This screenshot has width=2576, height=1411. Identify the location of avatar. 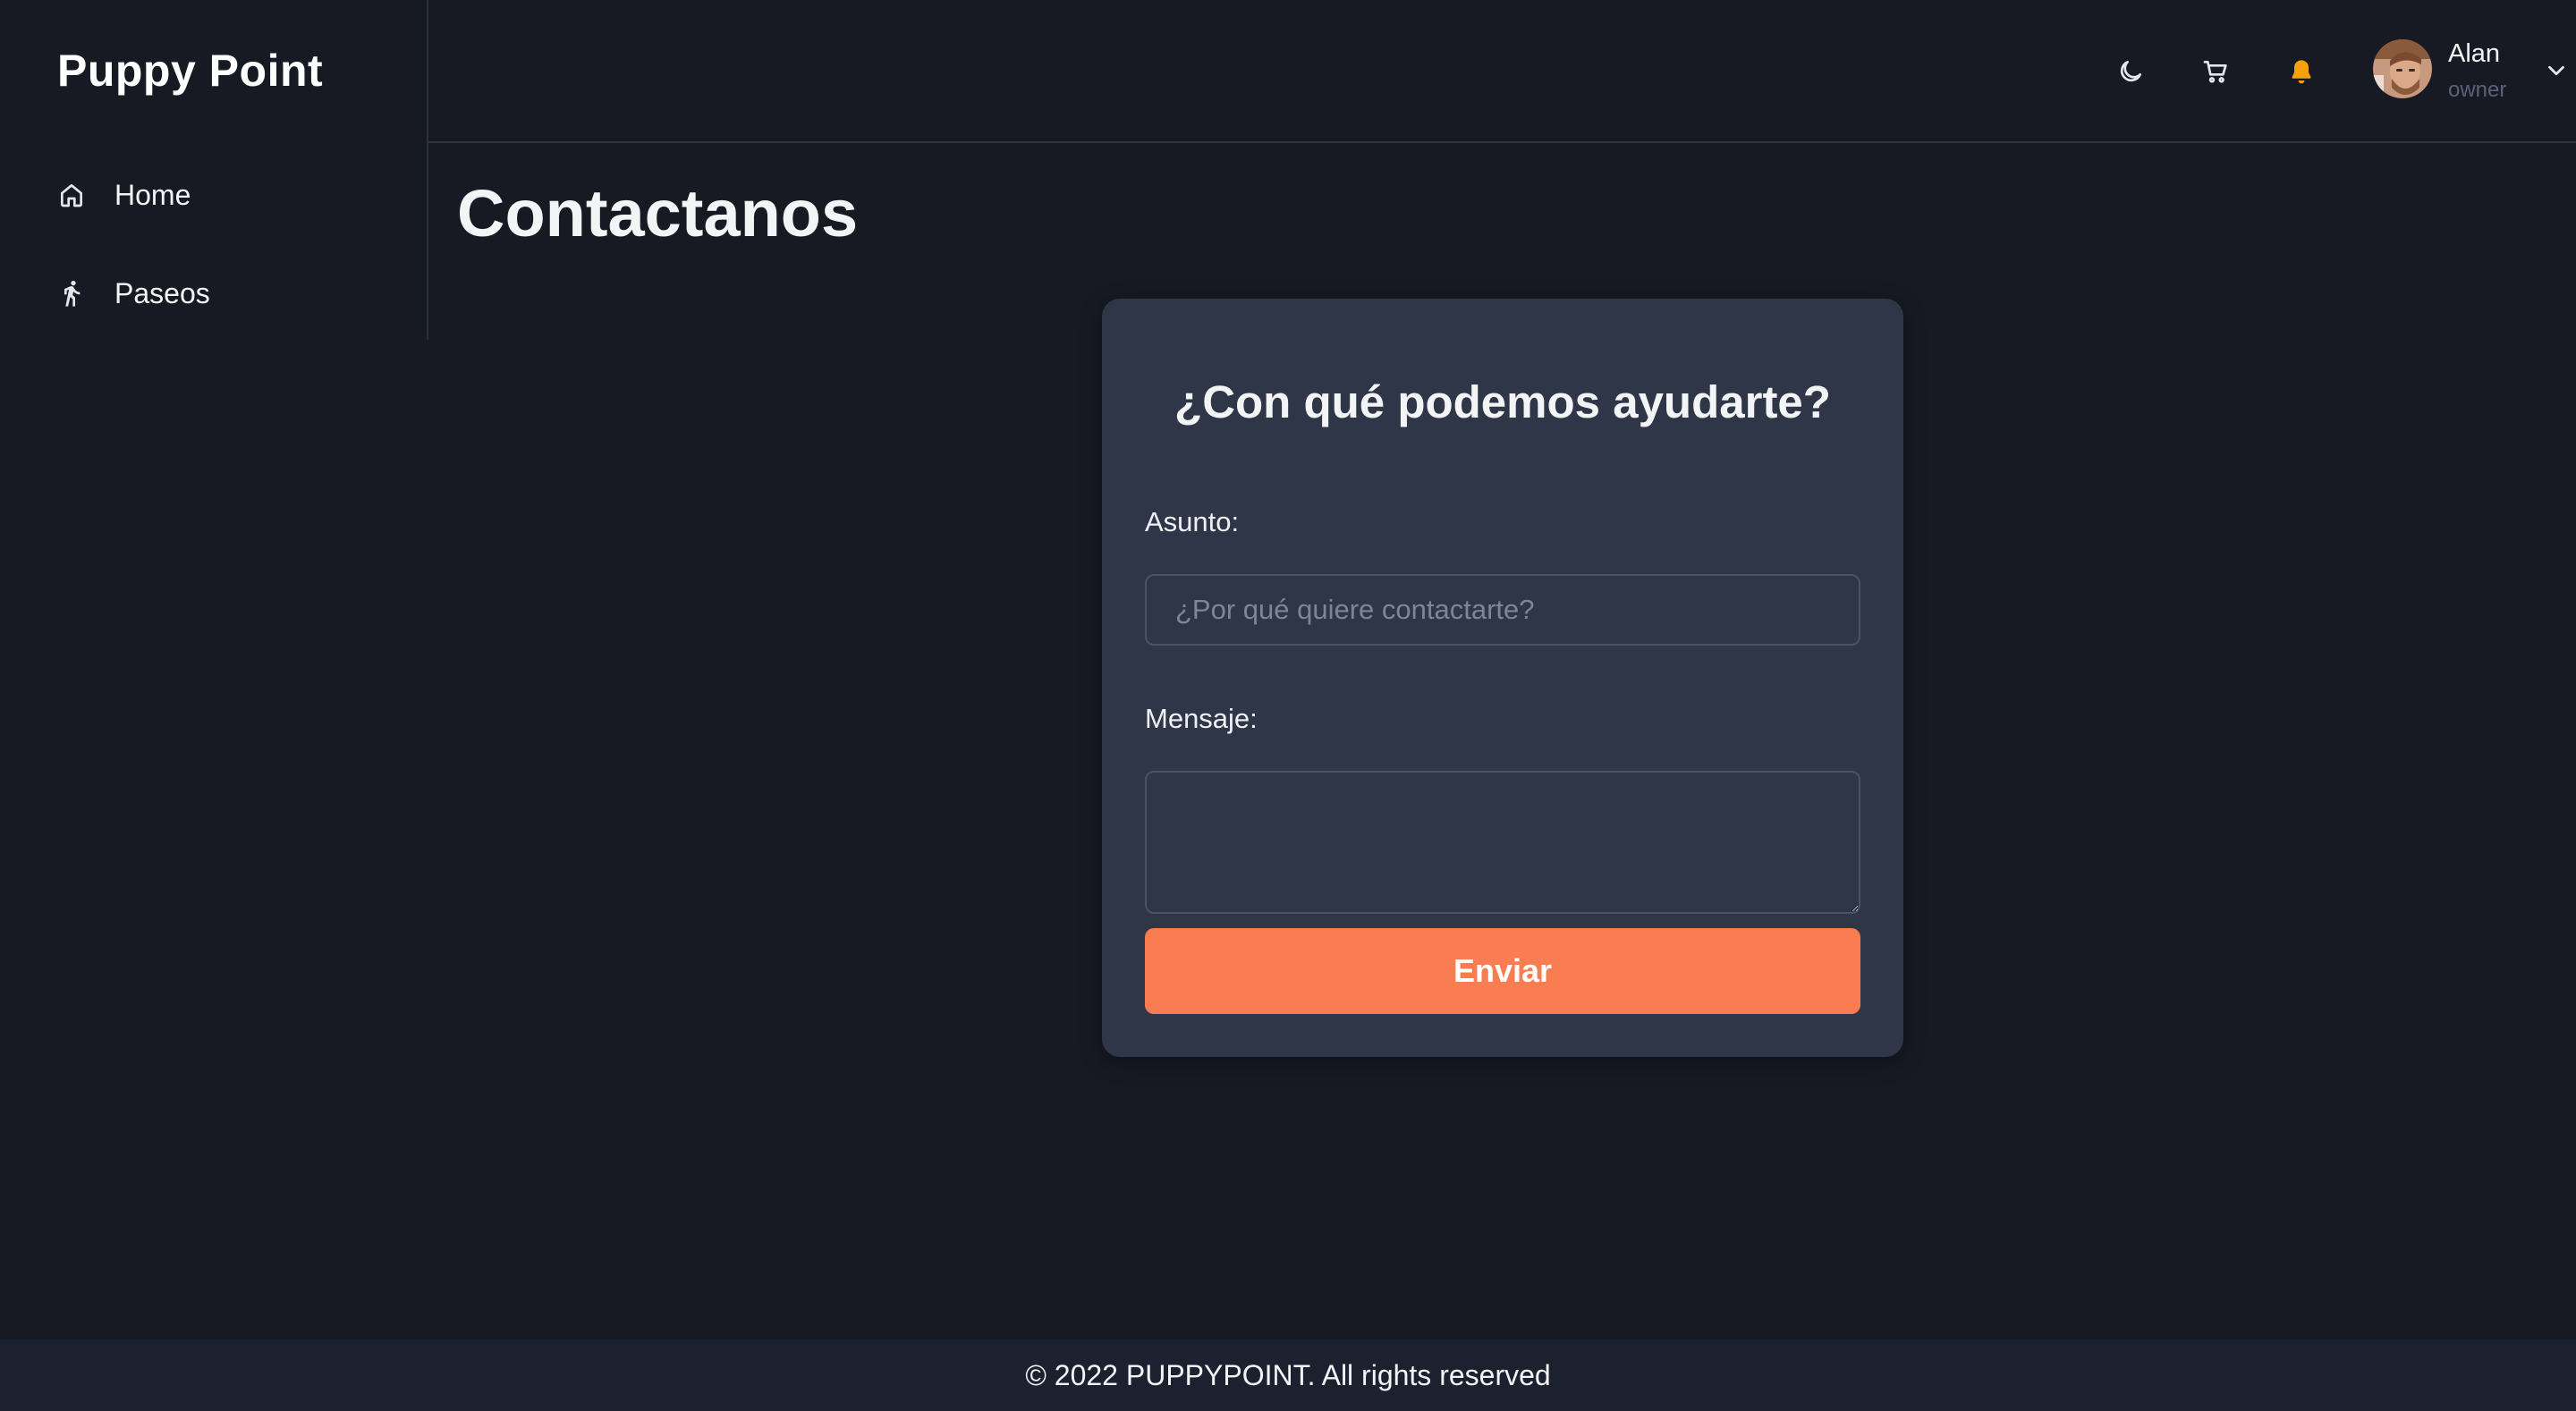
(2402, 68).